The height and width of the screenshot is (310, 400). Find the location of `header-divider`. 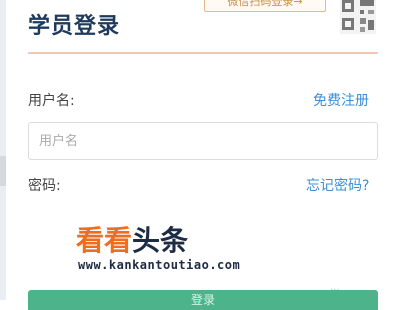

header-divider is located at coordinates (203, 53).